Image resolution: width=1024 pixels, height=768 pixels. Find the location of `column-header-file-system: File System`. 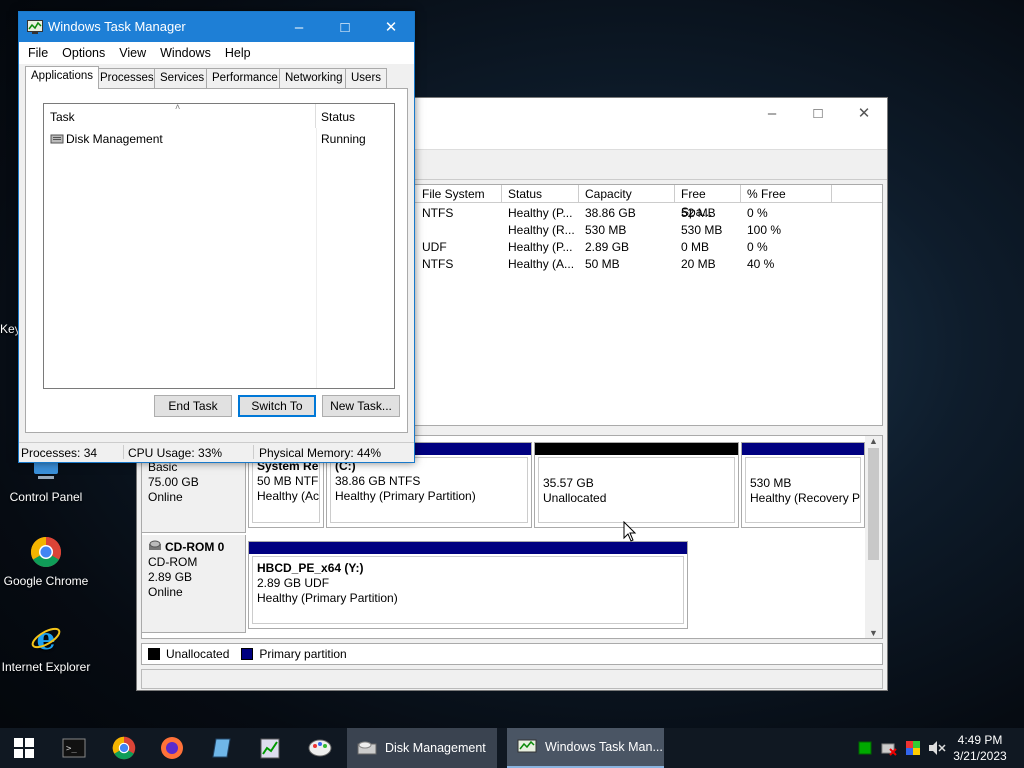

column-header-file-system: File System is located at coordinates (459, 194).